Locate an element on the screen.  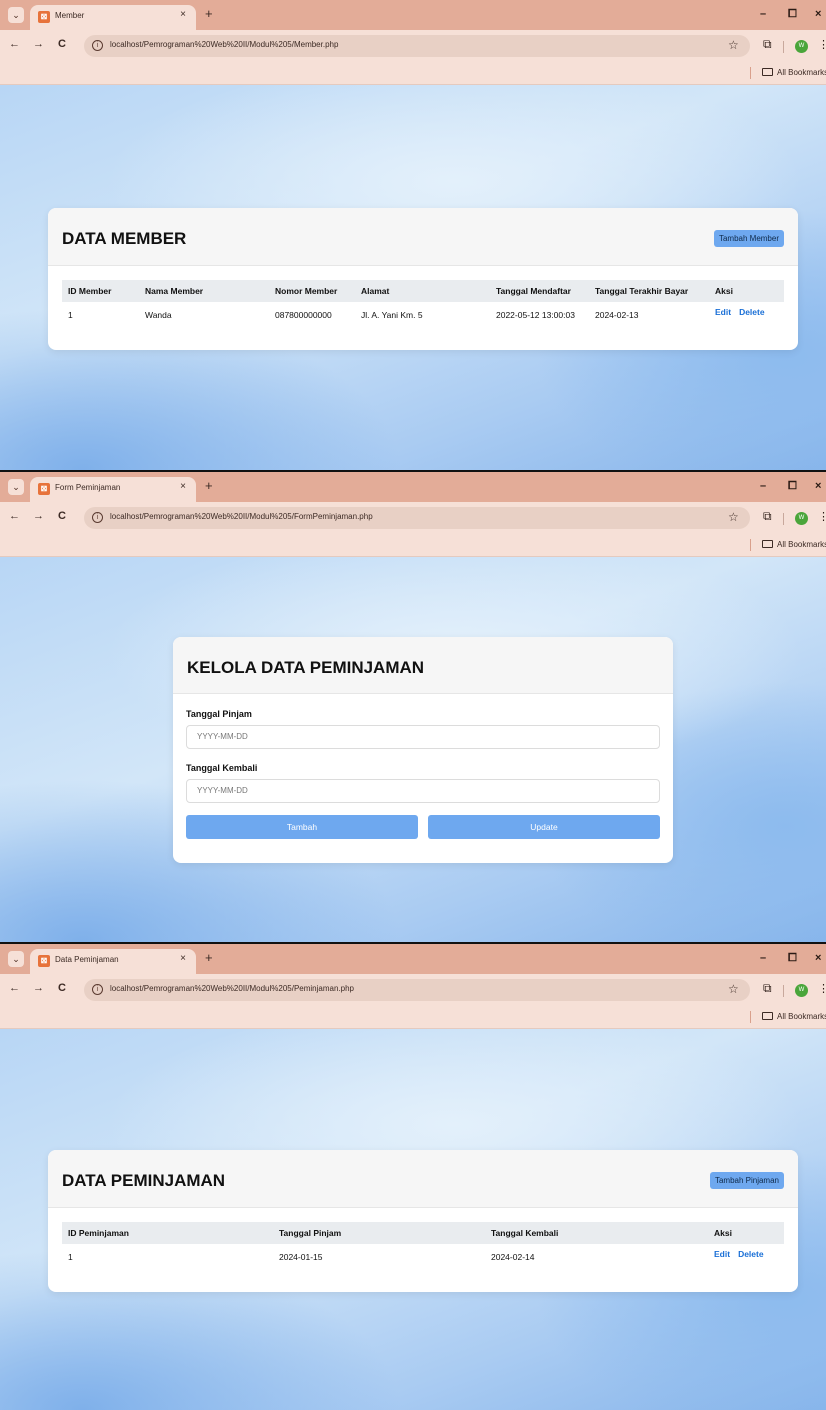
cell-nomor: 087800000000 is located at coordinates (303, 315).